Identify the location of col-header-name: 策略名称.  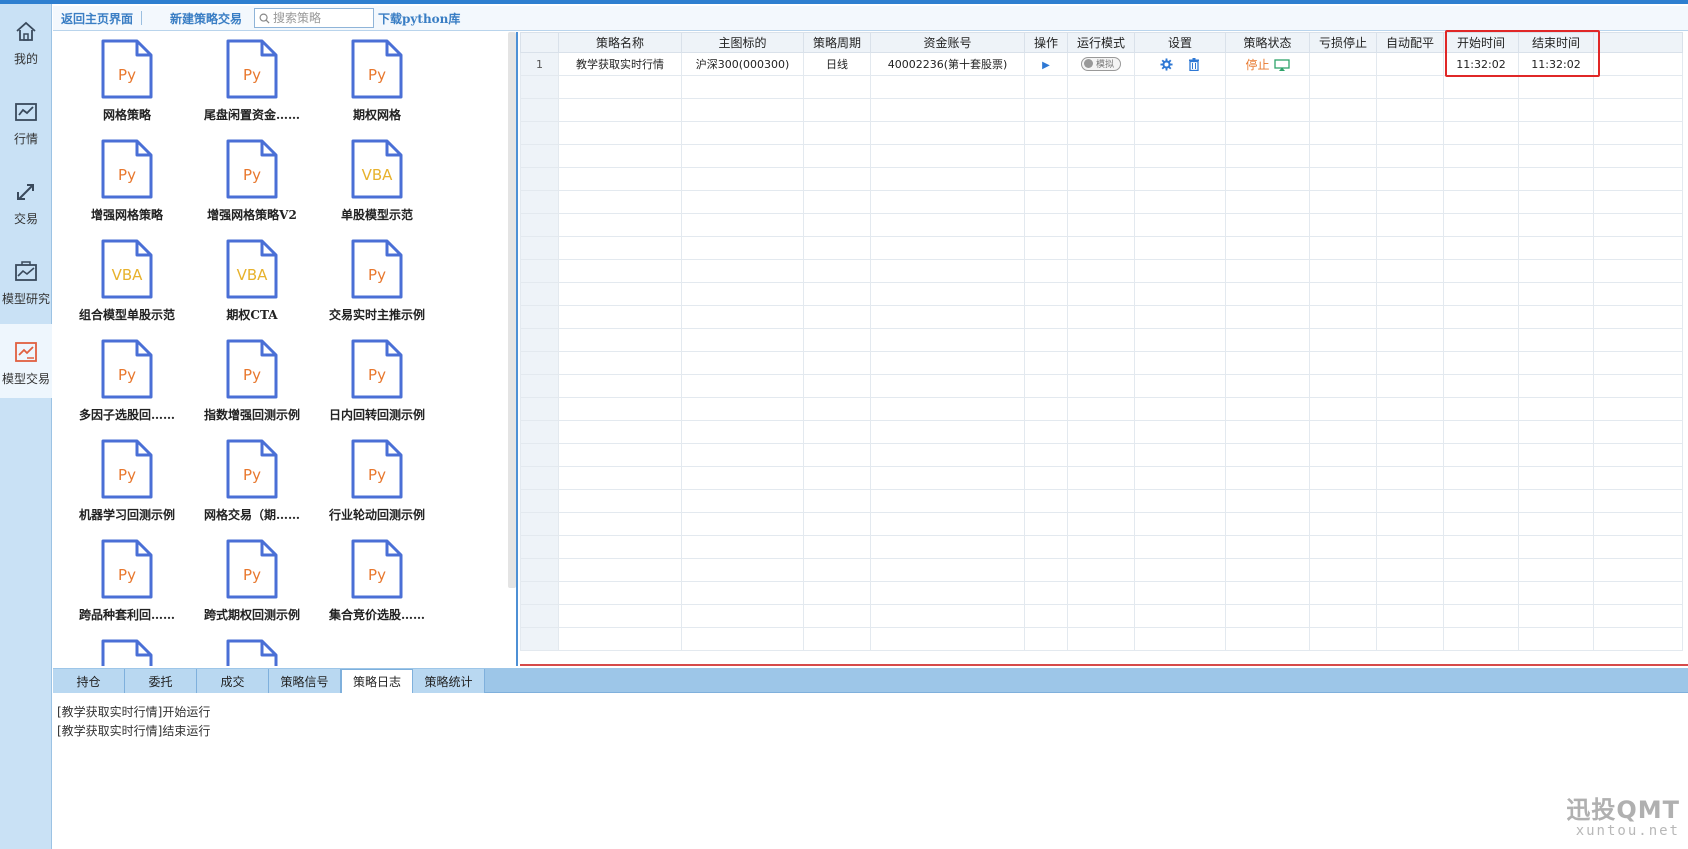
(620, 42).